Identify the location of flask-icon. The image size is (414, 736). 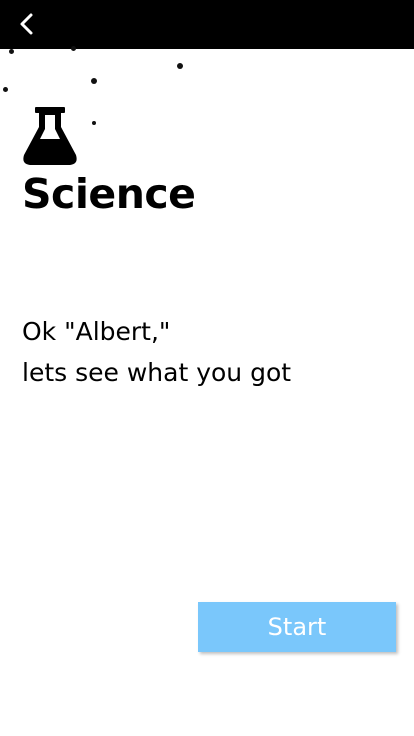
(50, 136).